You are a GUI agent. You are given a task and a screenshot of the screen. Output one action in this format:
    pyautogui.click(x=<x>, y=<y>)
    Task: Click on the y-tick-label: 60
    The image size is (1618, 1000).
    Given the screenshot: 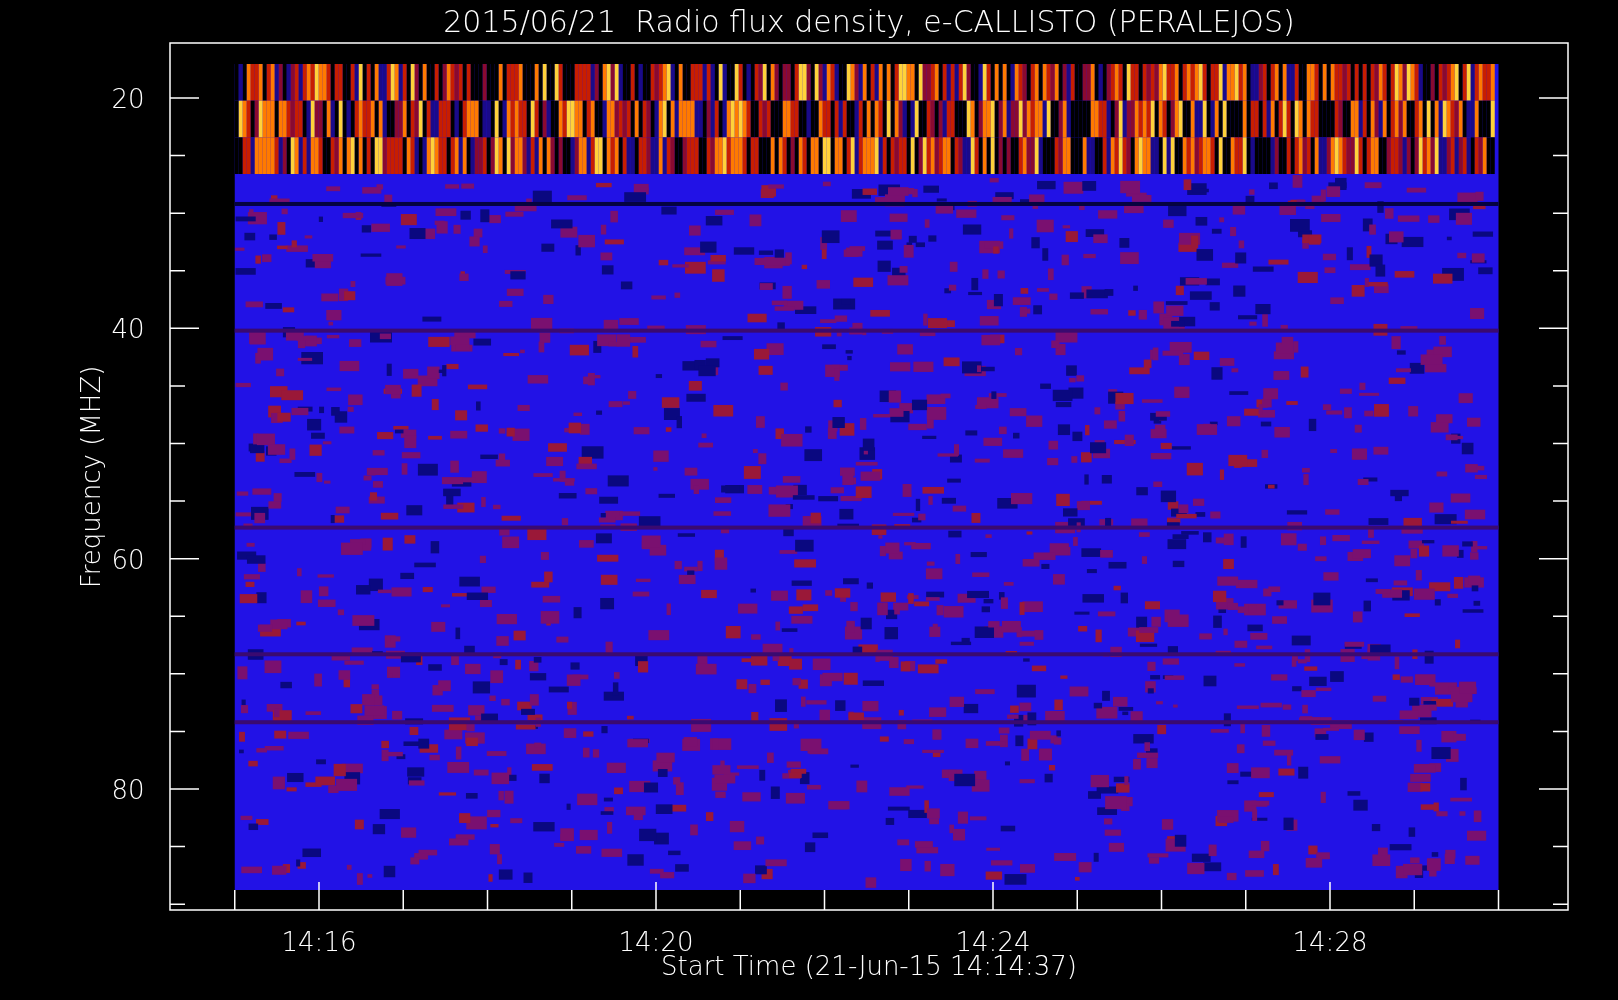 What is the action you would take?
    pyautogui.click(x=128, y=559)
    